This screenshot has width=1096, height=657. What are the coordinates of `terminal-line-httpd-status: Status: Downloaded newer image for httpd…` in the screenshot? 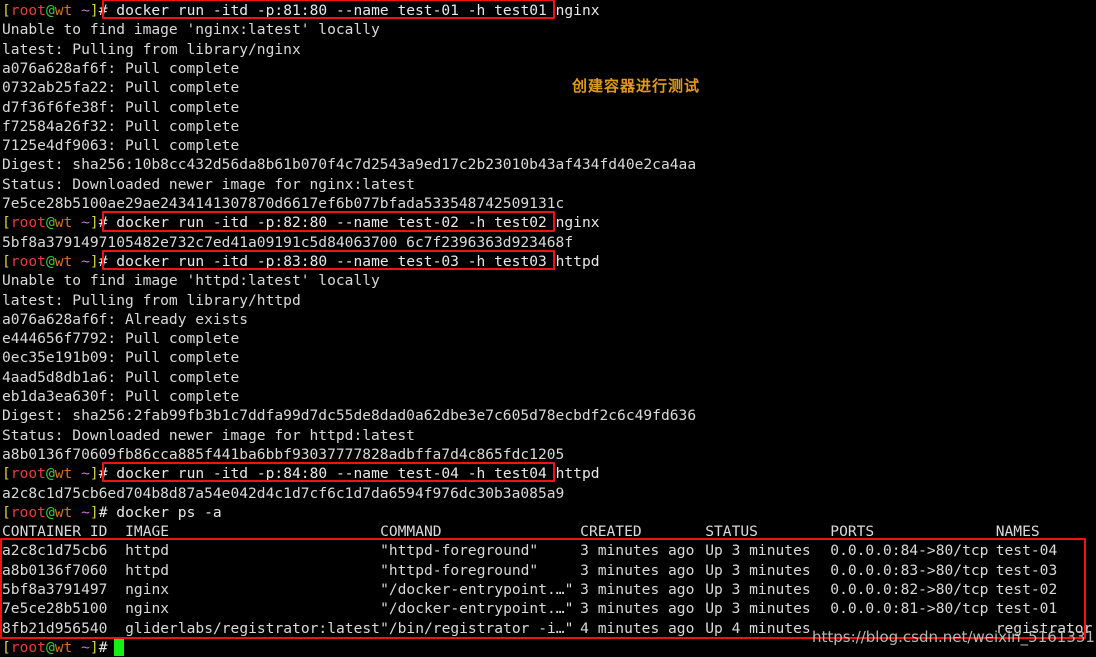 It's located at (548, 435).